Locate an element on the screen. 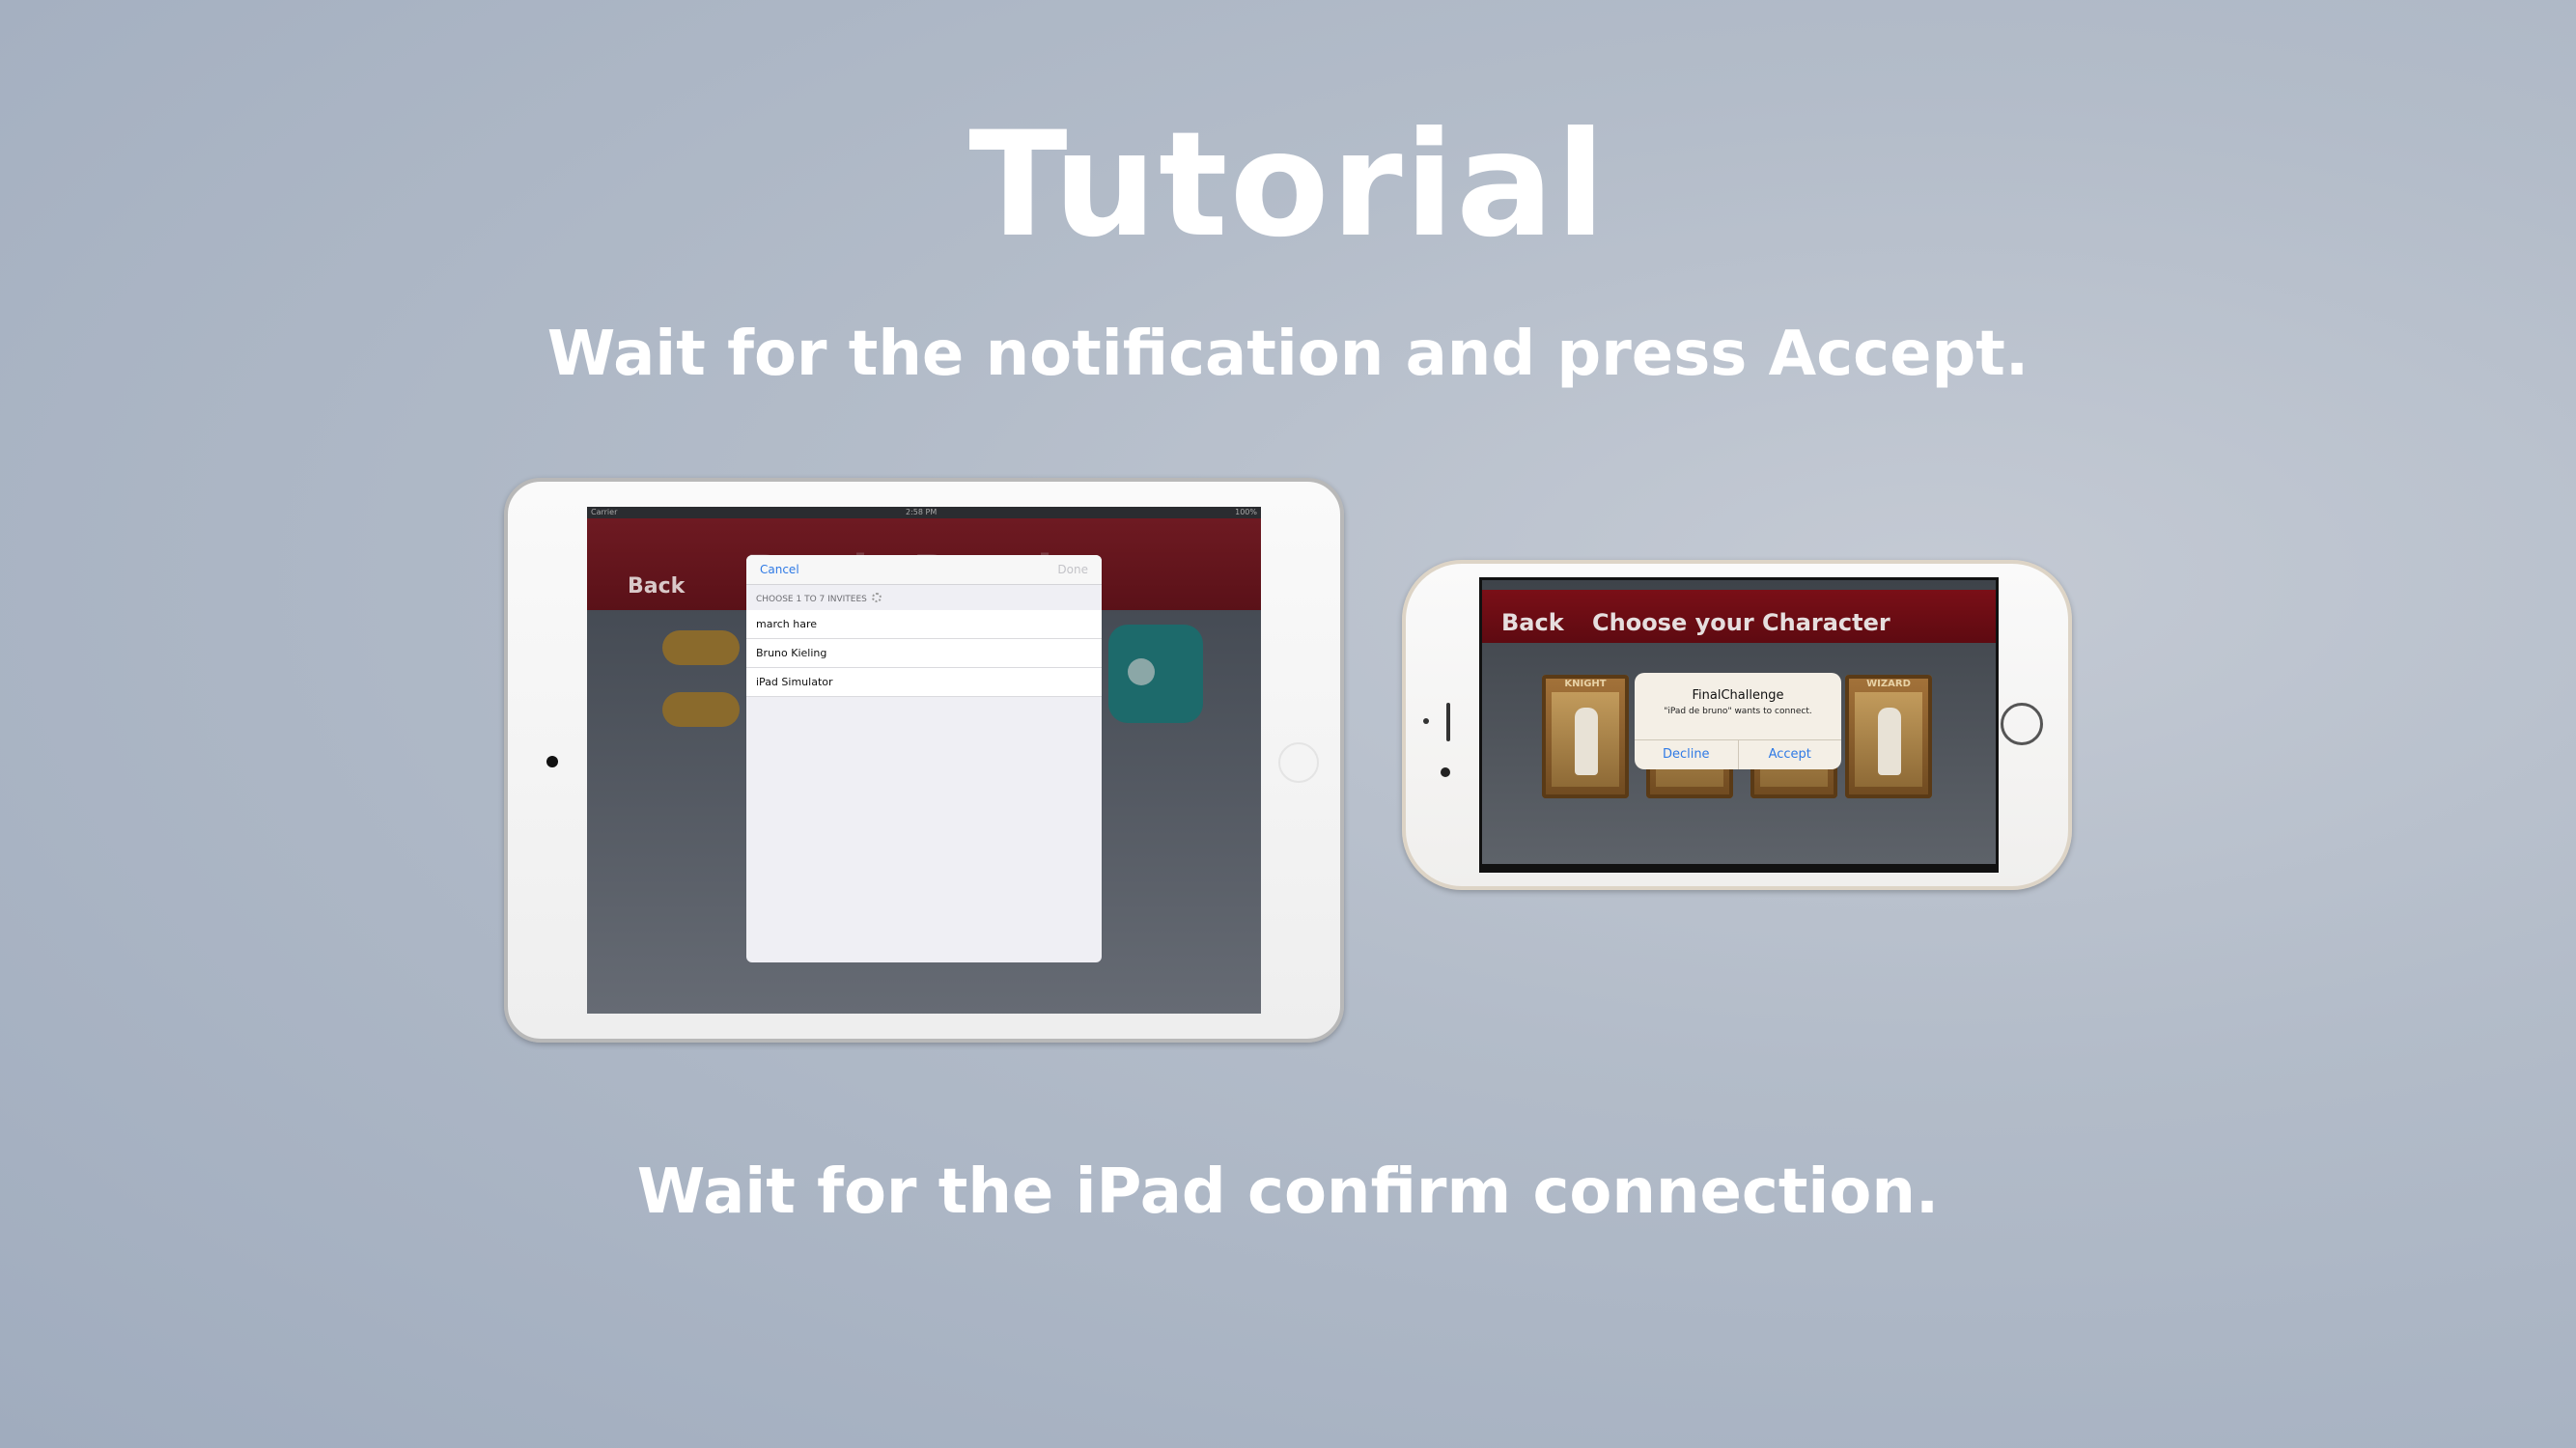  wizard-icon is located at coordinates (1890, 742).